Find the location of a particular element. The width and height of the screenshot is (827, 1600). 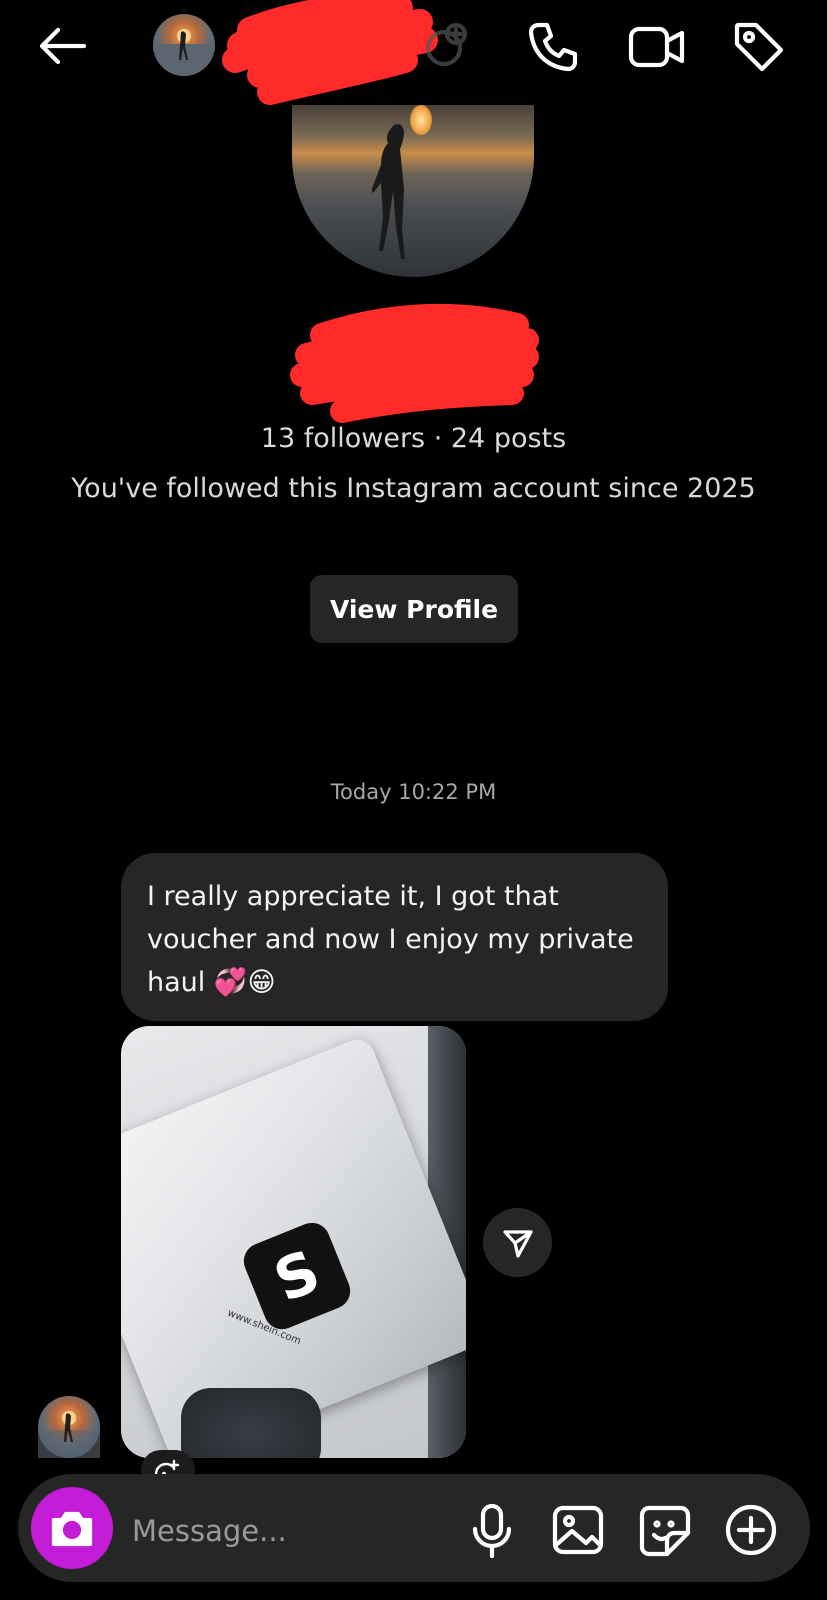

camera-icon is located at coordinates (72, 1529).